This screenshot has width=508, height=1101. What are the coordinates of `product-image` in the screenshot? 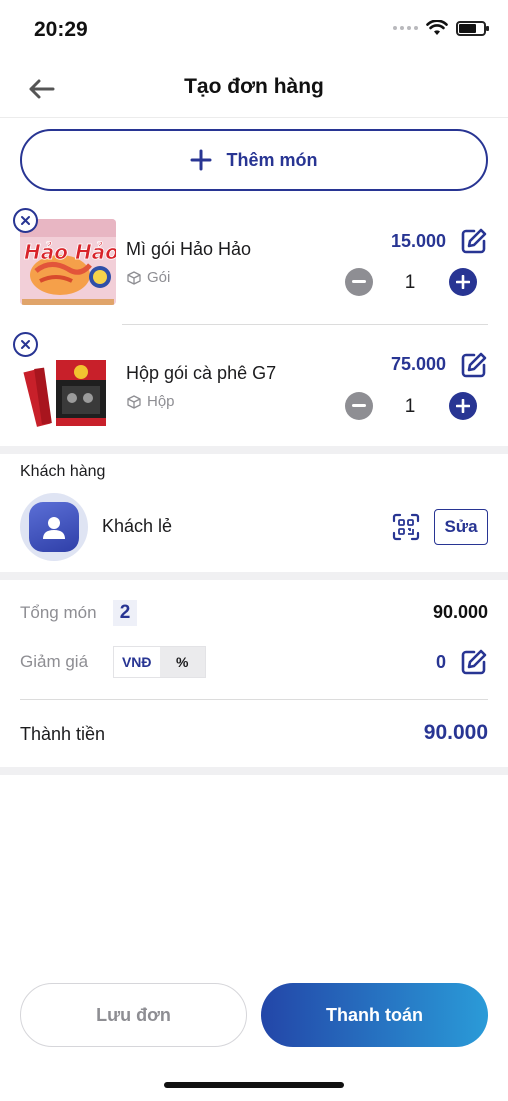 It's located at (68, 391).